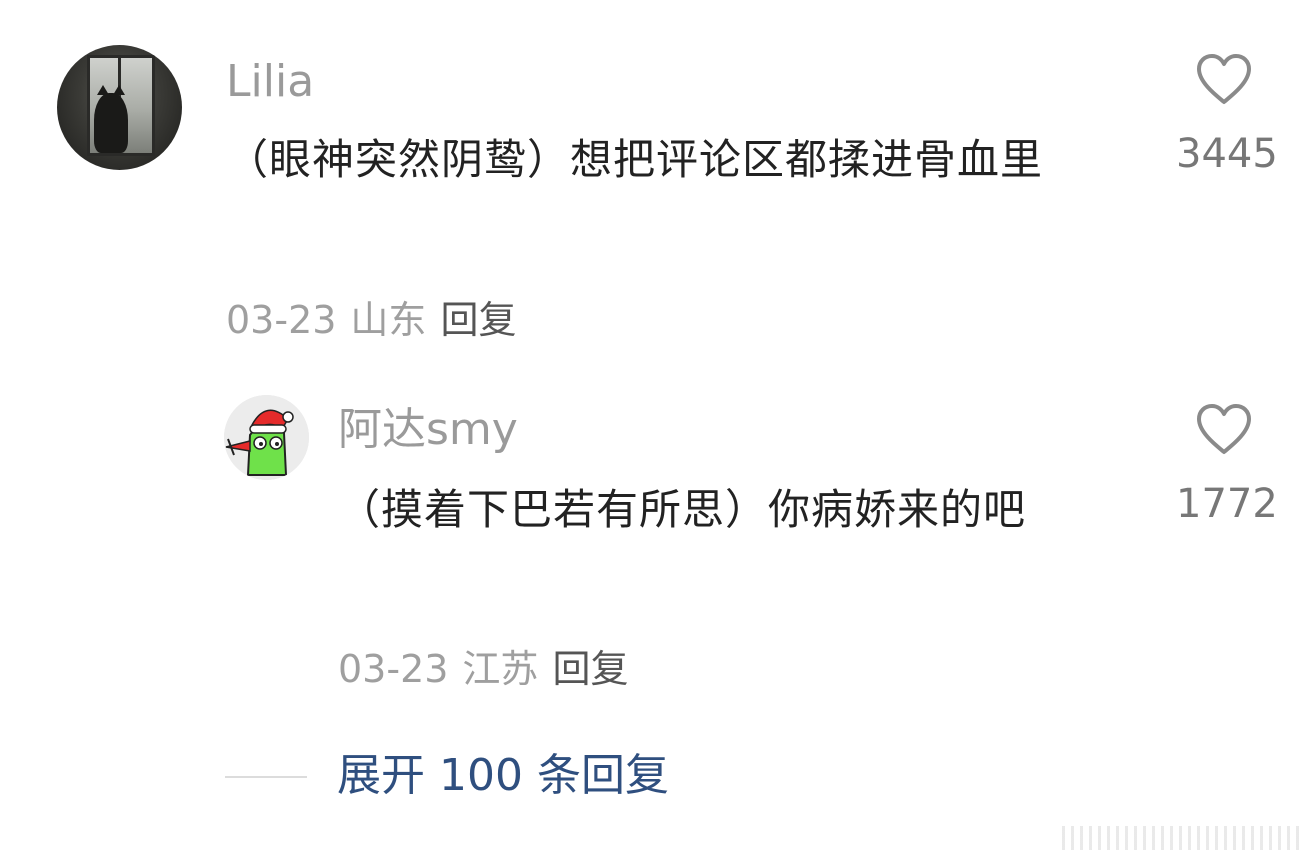 This screenshot has width=1316, height=863. Describe the element at coordinates (428, 430) in the screenshot. I see `reply-username: 阿达smy` at that location.